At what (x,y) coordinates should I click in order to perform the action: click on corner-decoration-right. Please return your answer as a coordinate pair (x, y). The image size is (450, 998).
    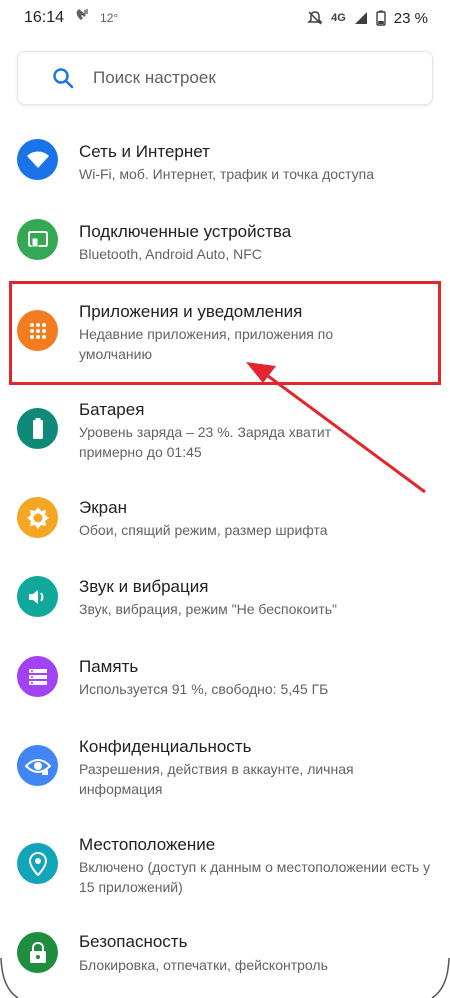
    Looking at the image, I should click on (440, 978).